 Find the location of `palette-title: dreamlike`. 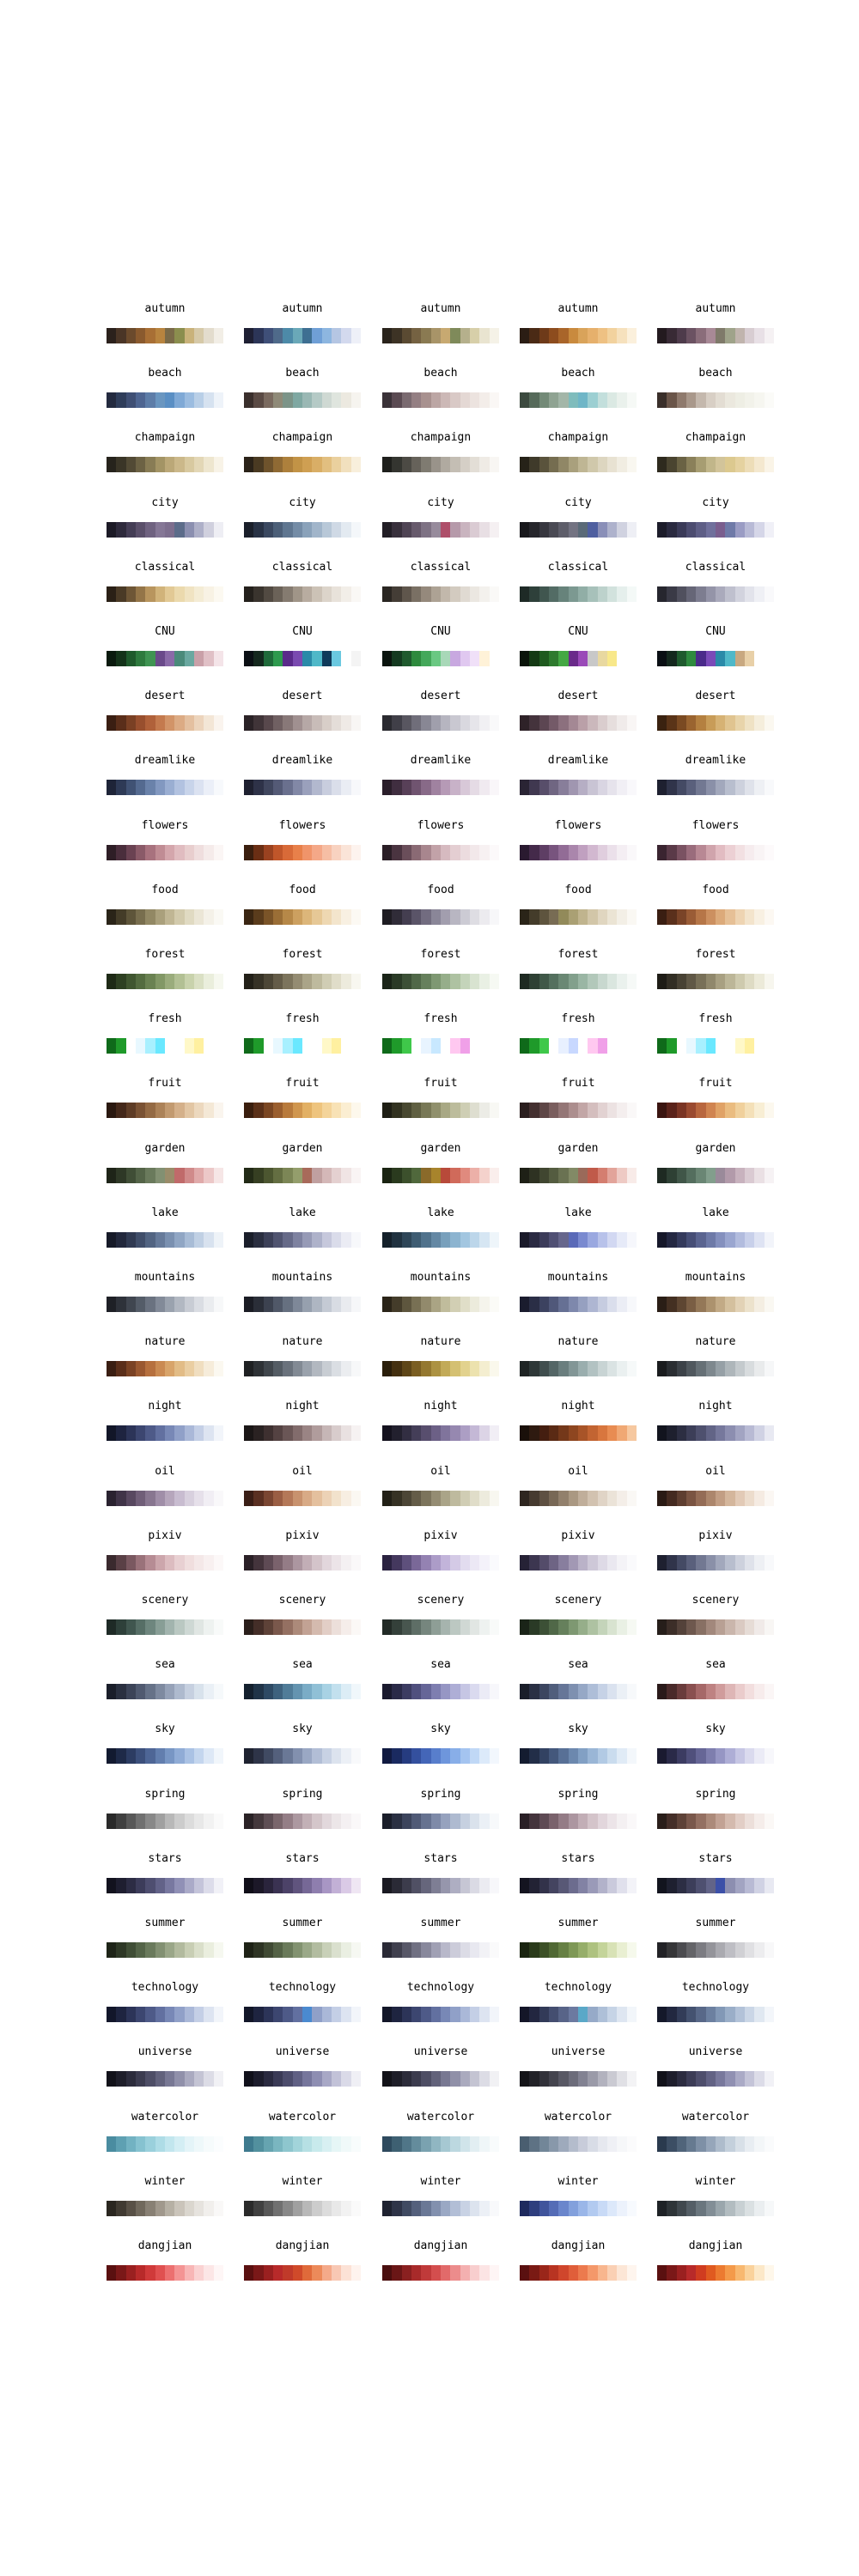

palette-title: dreamlike is located at coordinates (715, 761).